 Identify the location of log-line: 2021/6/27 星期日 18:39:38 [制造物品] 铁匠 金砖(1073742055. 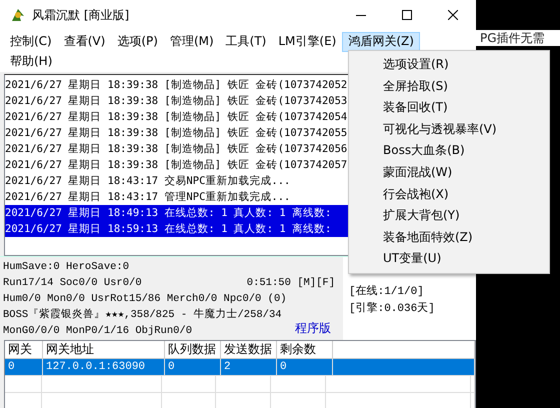
(177, 133).